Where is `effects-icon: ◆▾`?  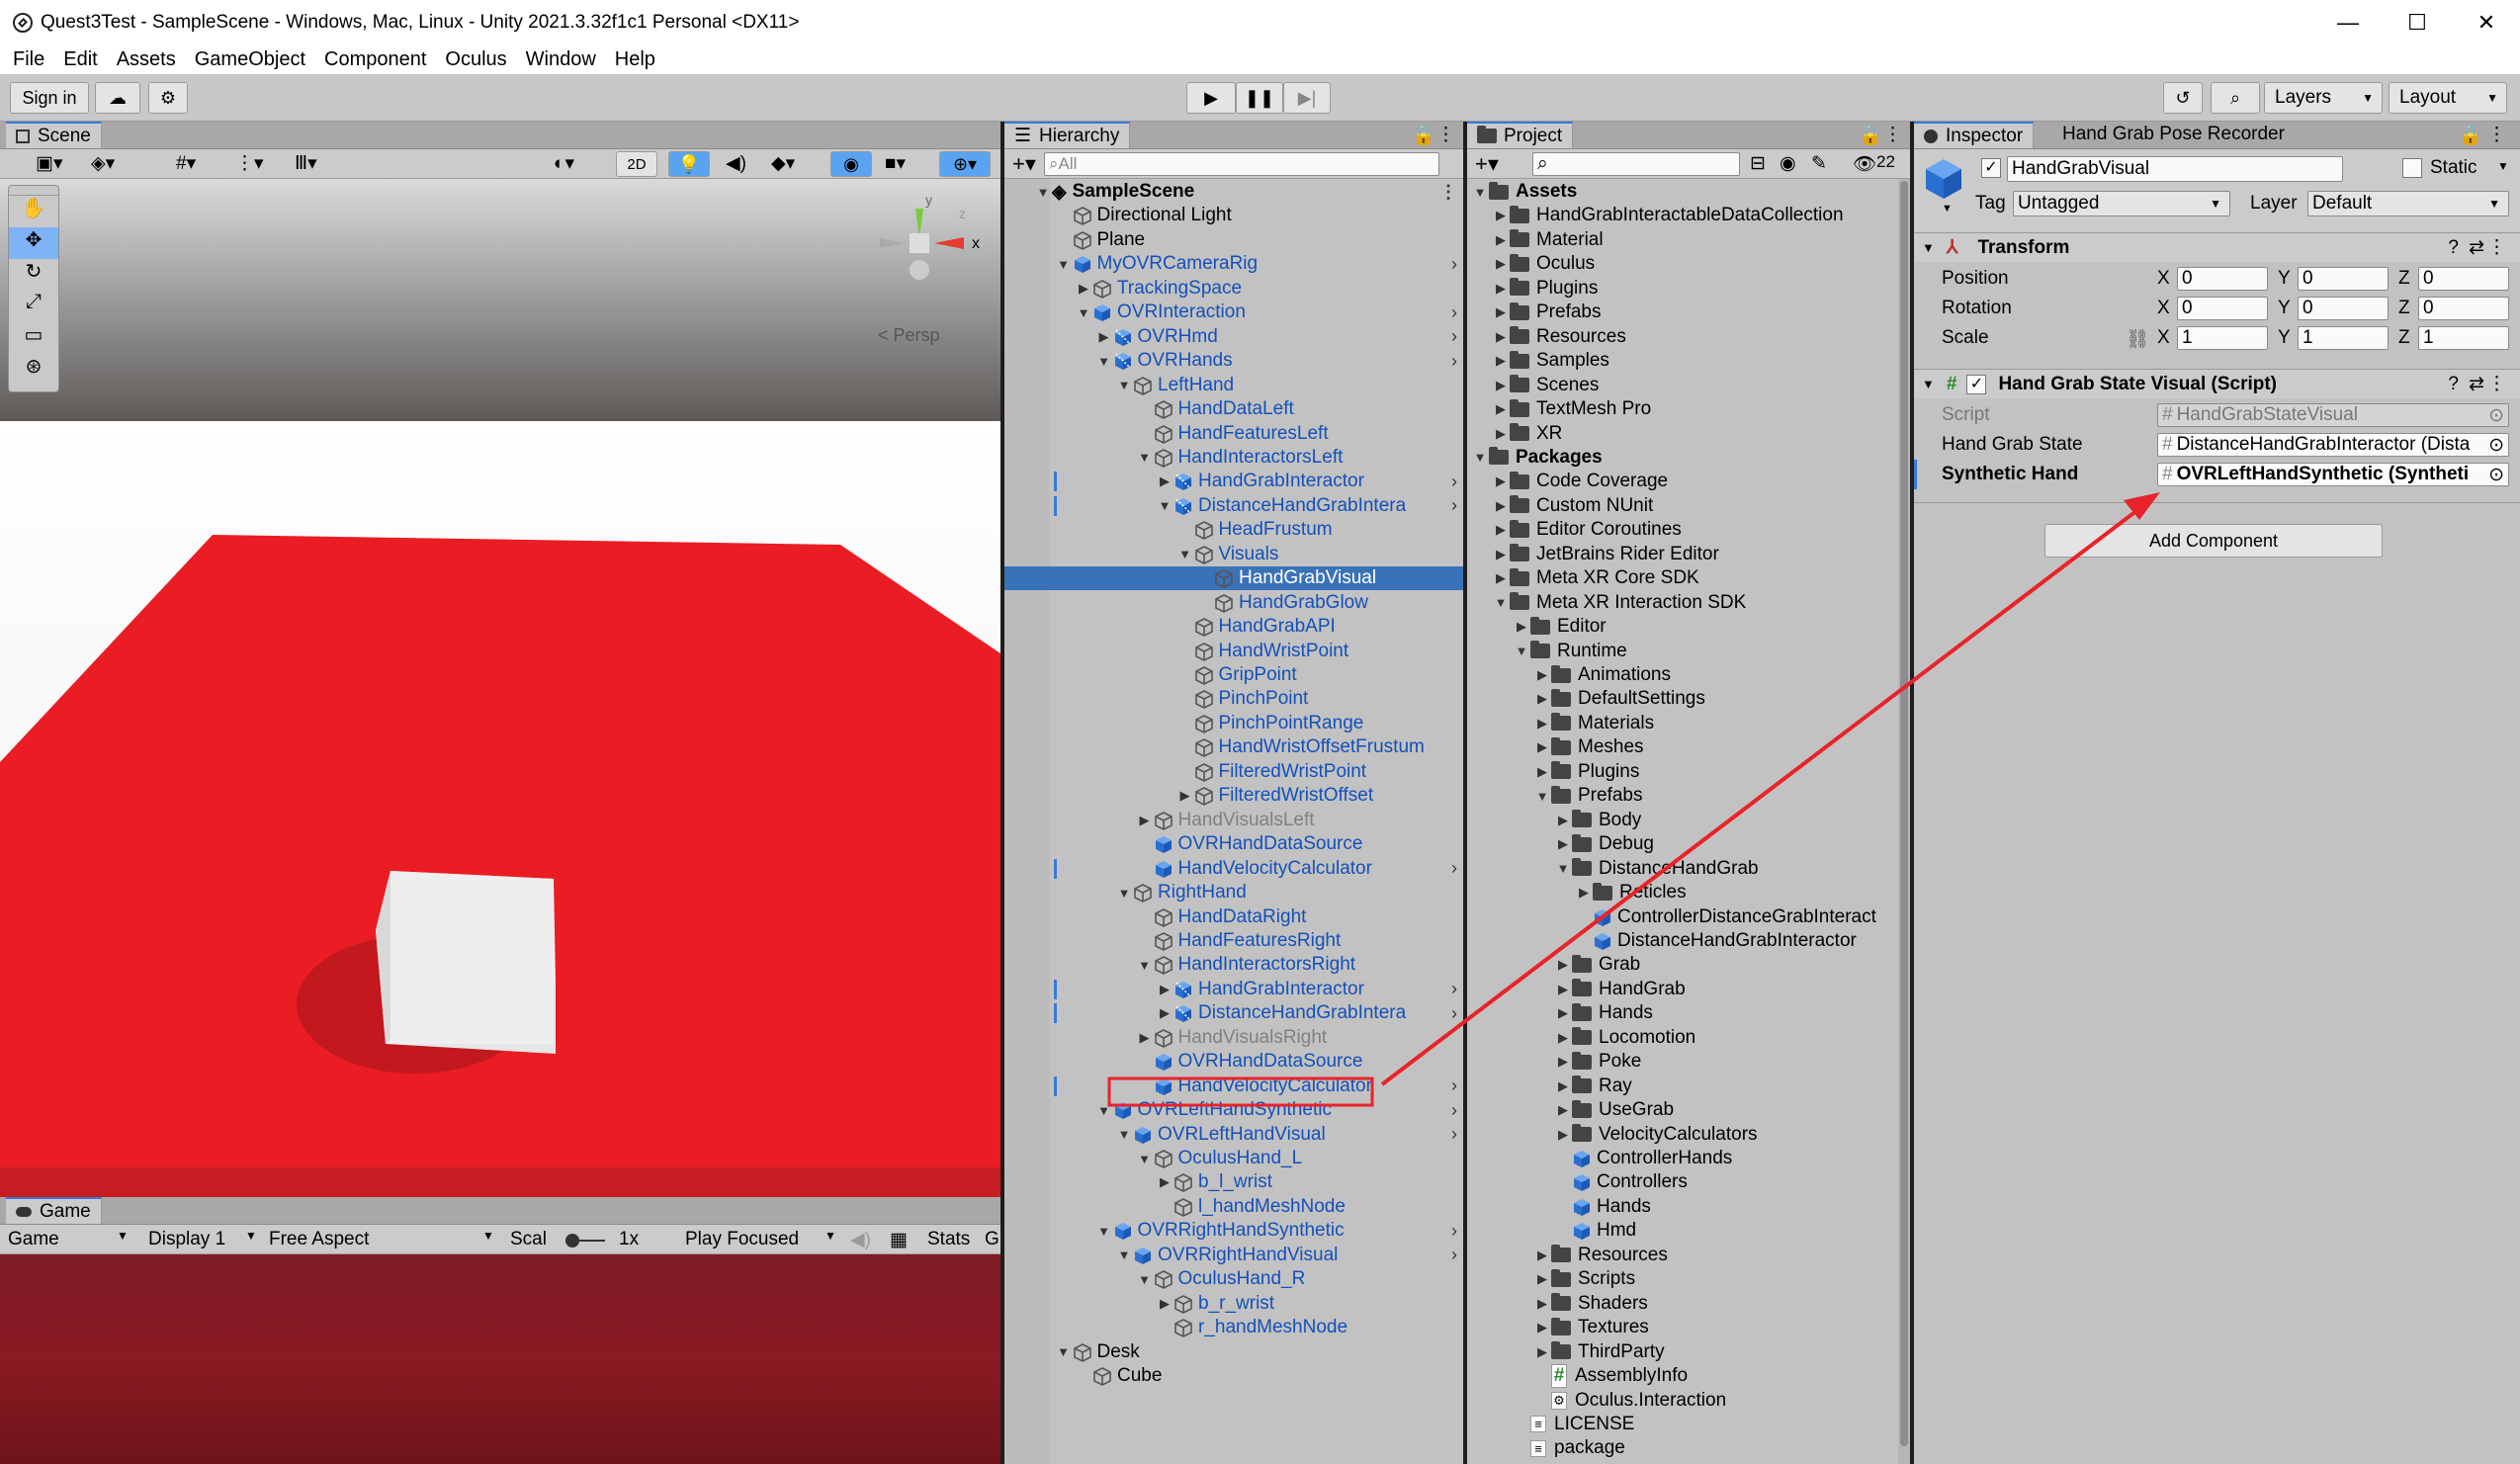
effects-icon: ◆▾ is located at coordinates (783, 163).